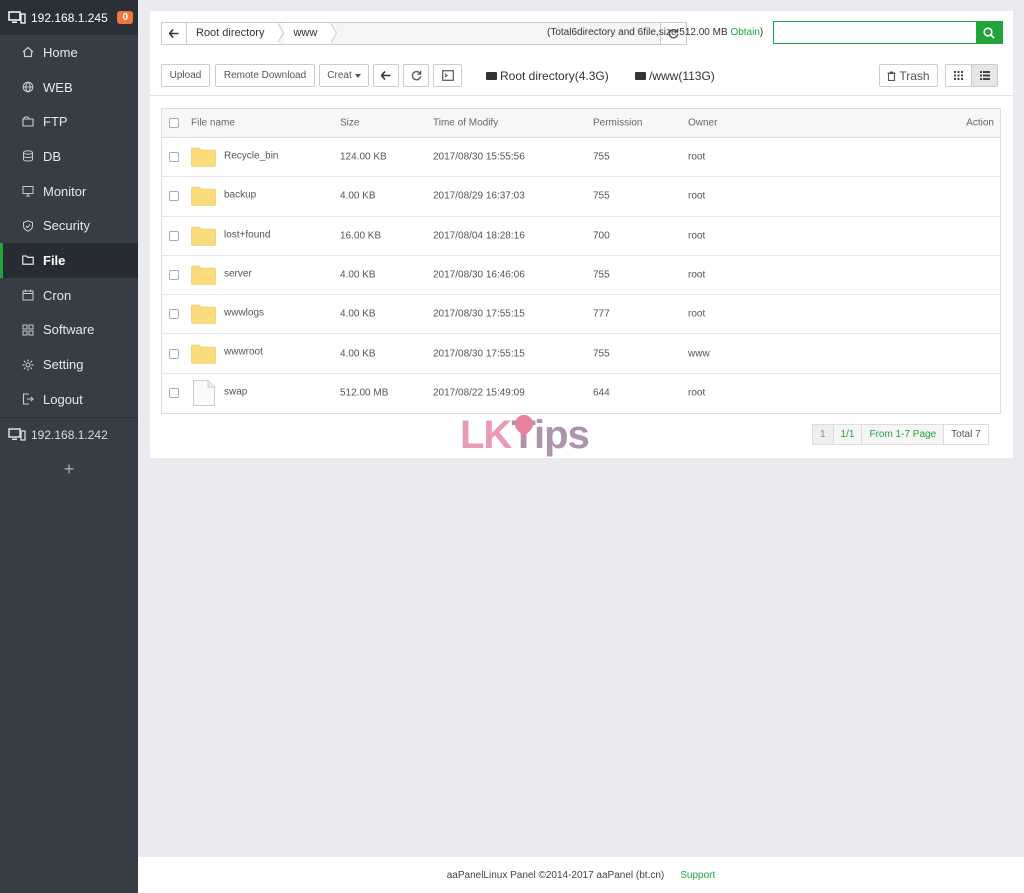  What do you see at coordinates (69, 260) in the screenshot?
I see `sidebar-item-file: File` at bounding box center [69, 260].